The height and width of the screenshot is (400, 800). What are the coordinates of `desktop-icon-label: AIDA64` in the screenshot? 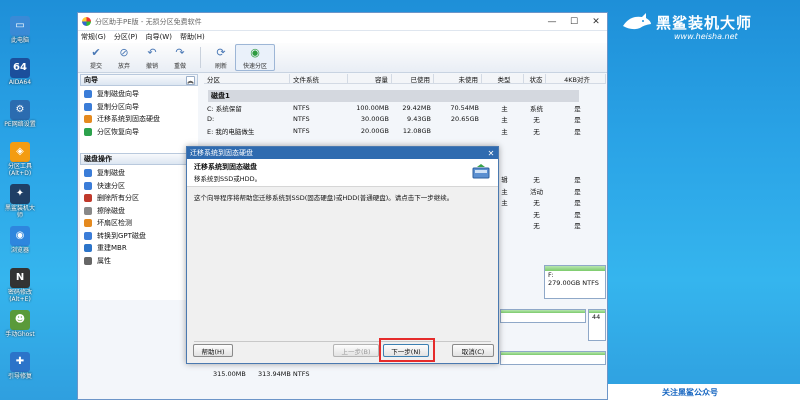 It's located at (20, 82).